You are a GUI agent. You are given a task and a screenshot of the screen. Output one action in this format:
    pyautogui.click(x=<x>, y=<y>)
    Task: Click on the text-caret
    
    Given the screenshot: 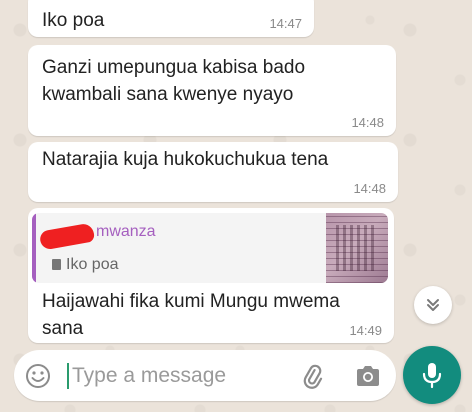 What is the action you would take?
    pyautogui.click(x=68, y=376)
    